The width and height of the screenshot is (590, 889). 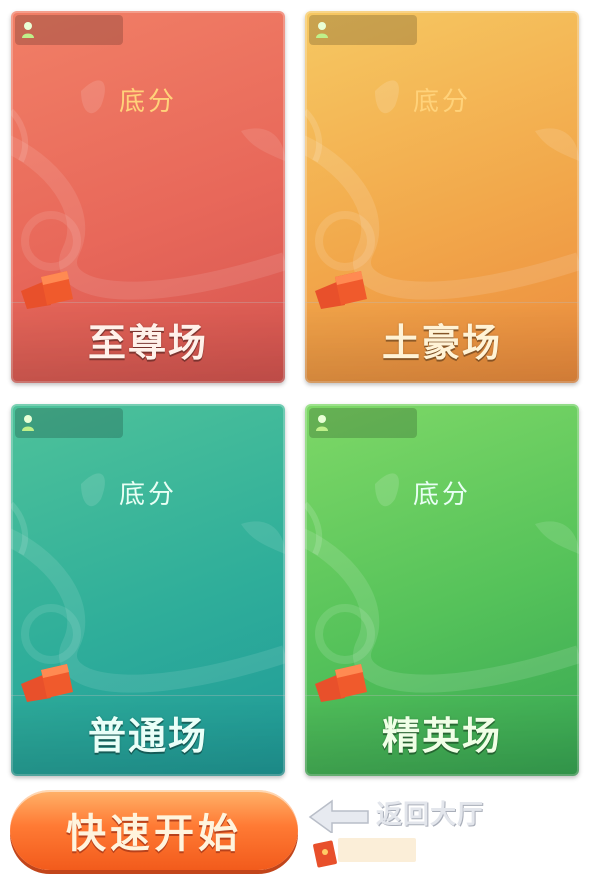 I want to click on room-name-title: 土豪场, so click(x=441, y=343).